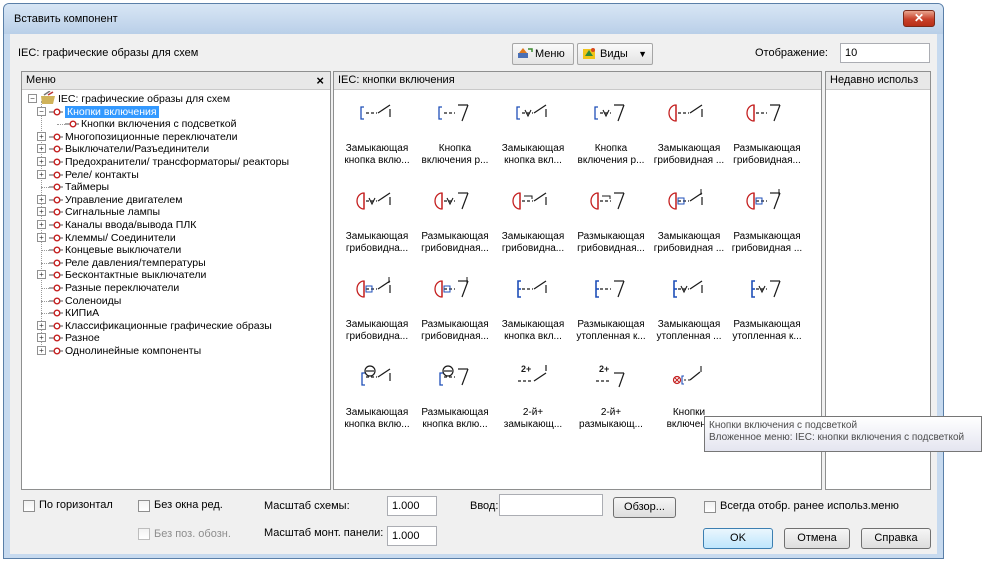  Describe the element at coordinates (174, 238) in the screenshot. I see `tree-item: + Клеммы/ Соединители` at that location.